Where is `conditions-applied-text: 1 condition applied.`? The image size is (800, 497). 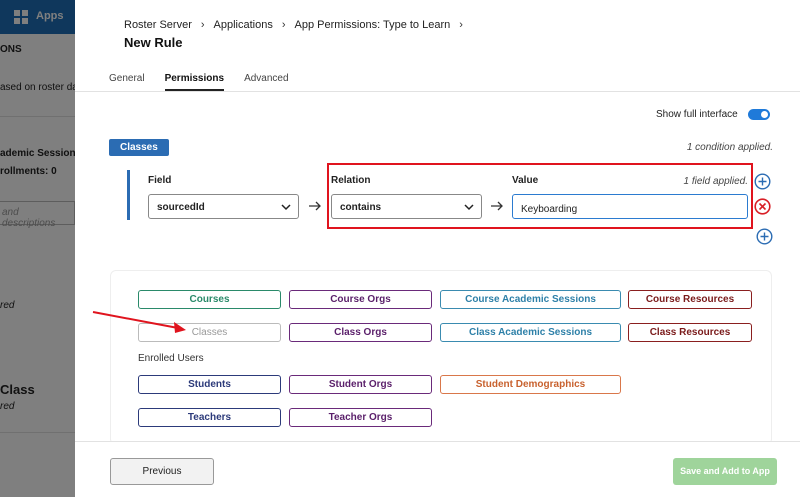
conditions-applied-text: 1 condition applied. is located at coordinates (729, 147).